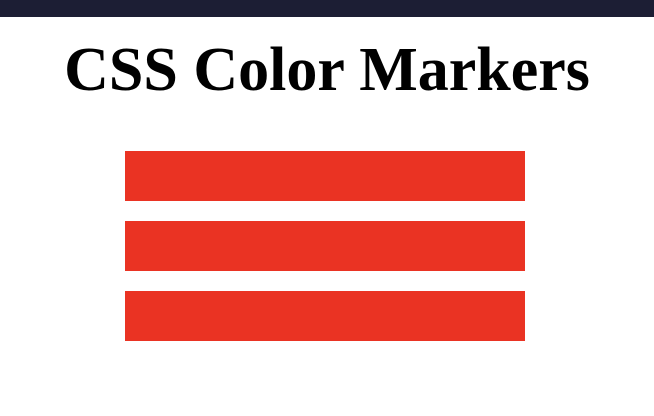 The height and width of the screenshot is (416, 654). What do you see at coordinates (327, 8) in the screenshot?
I see `top-bar` at bounding box center [327, 8].